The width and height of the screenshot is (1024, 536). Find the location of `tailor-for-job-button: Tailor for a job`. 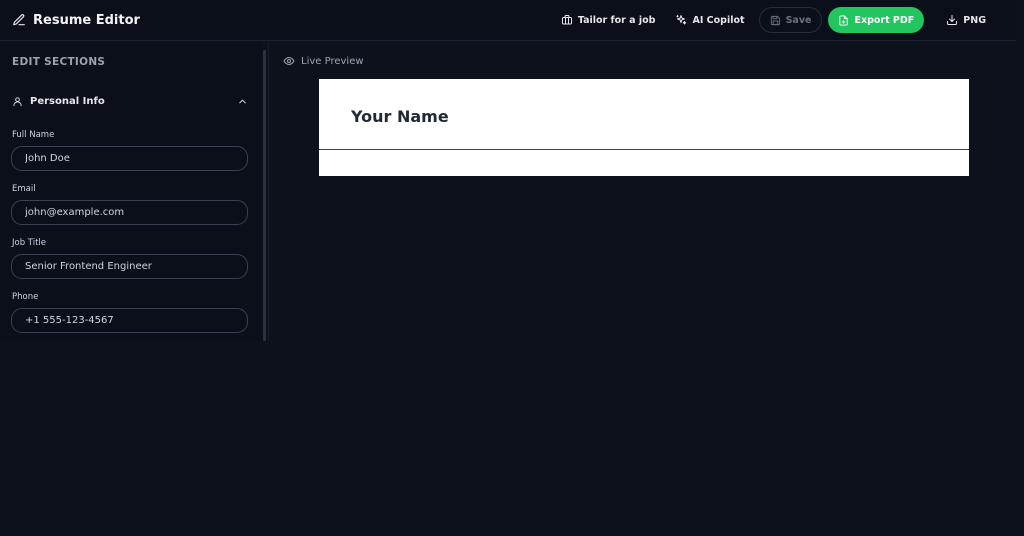

tailor-for-job-button: Tailor for a job is located at coordinates (608, 20).